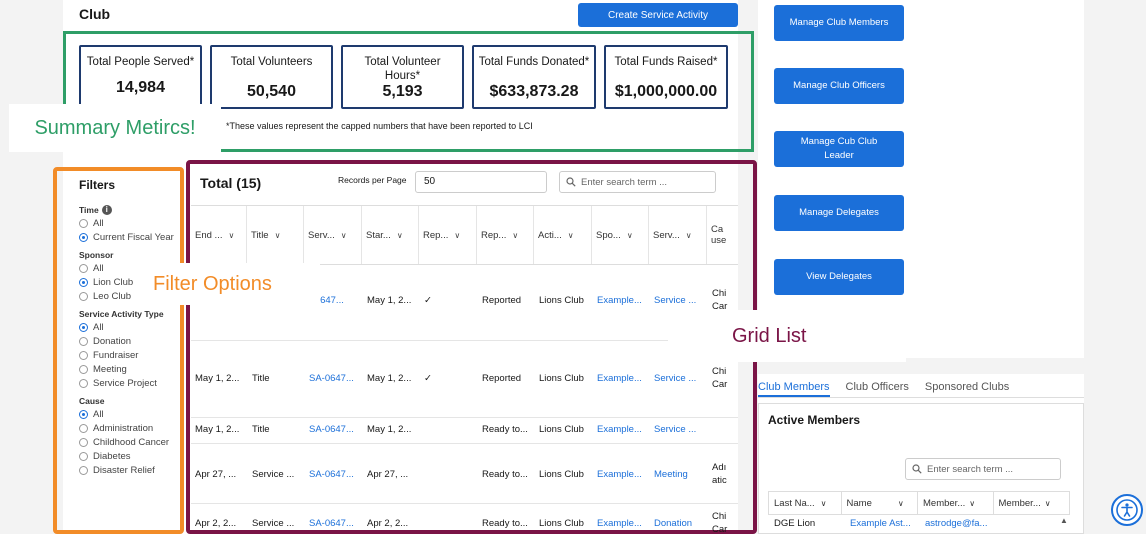 The width and height of the screenshot is (1146, 534). I want to click on report-status-cell: Reported, so click(502, 378).